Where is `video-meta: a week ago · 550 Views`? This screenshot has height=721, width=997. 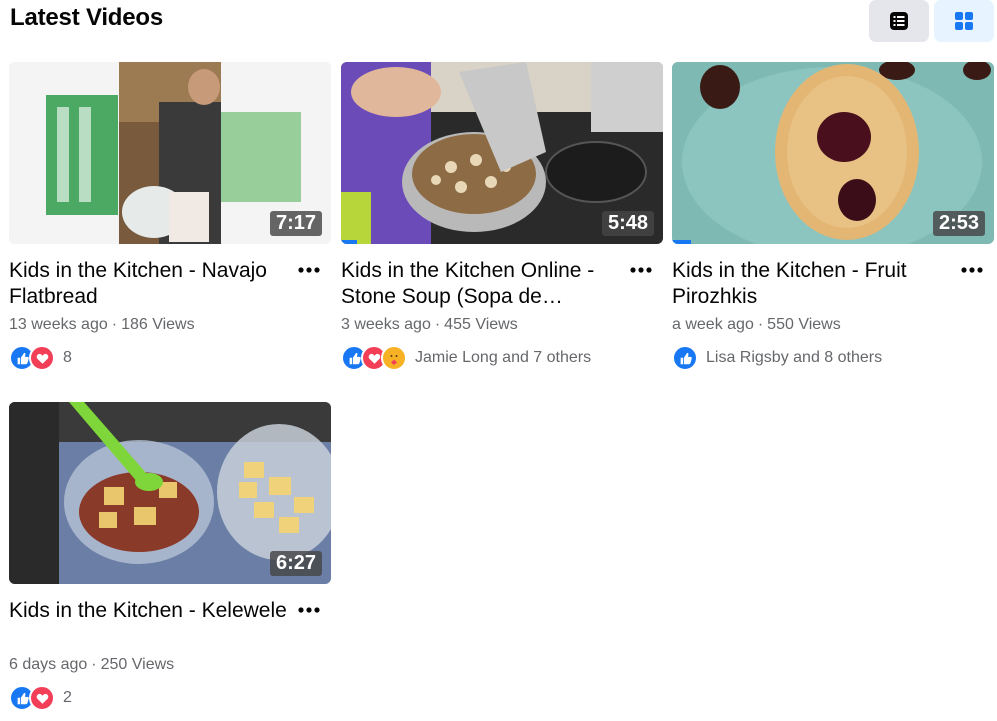
video-meta: a week ago · 550 Views is located at coordinates (756, 324).